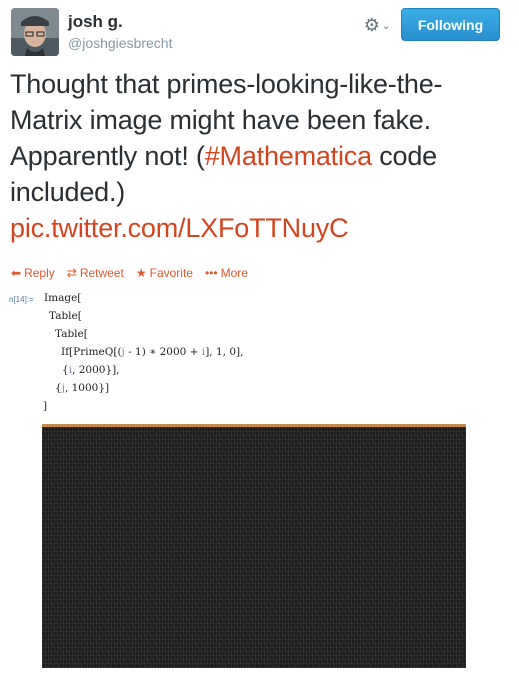  Describe the element at coordinates (101, 273) in the screenshot. I see `retweet-label: Retweet` at that location.